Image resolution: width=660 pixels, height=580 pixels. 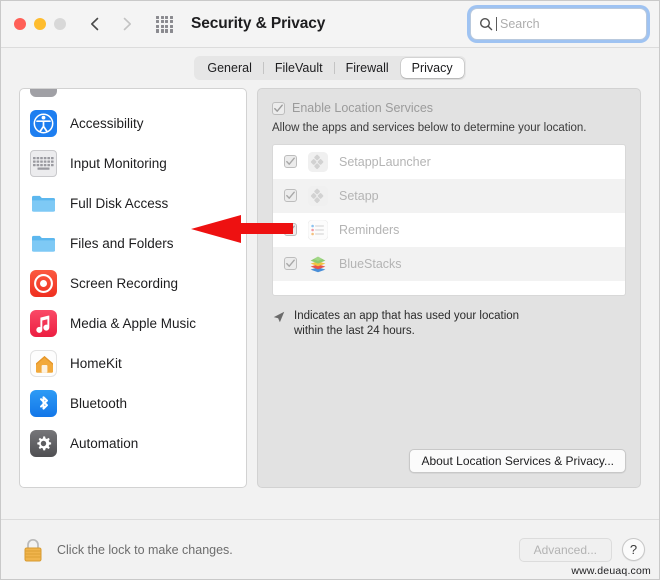 What do you see at coordinates (95, 24) in the screenshot?
I see `back-arrow-icon` at bounding box center [95, 24].